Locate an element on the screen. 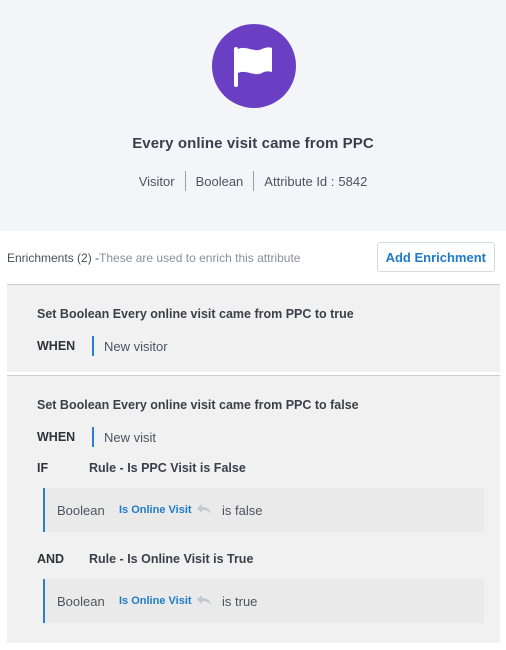 The width and height of the screenshot is (506, 650). attribute-type: Boolean is located at coordinates (219, 181).